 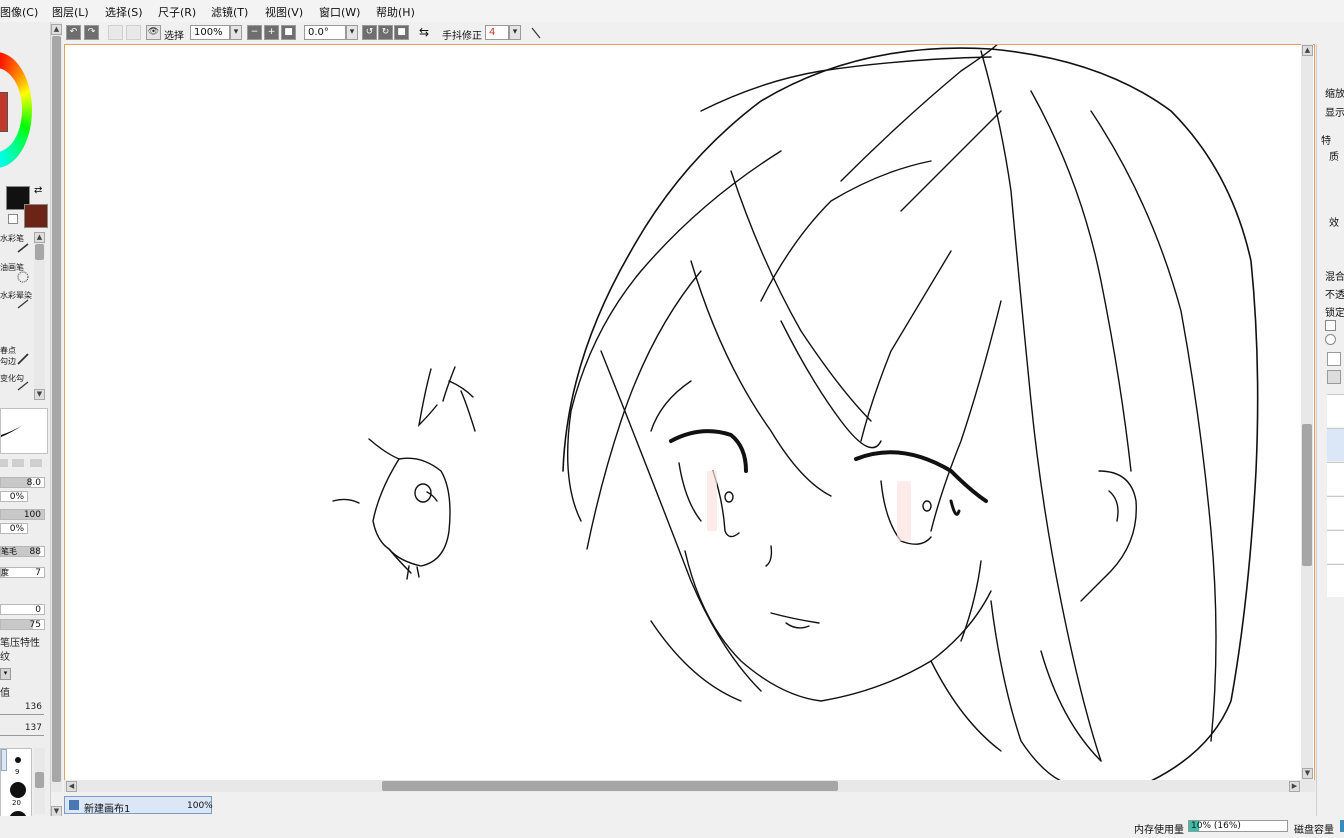 What do you see at coordinates (284, 12) in the screenshot?
I see `menu-view: 视图(V)` at bounding box center [284, 12].